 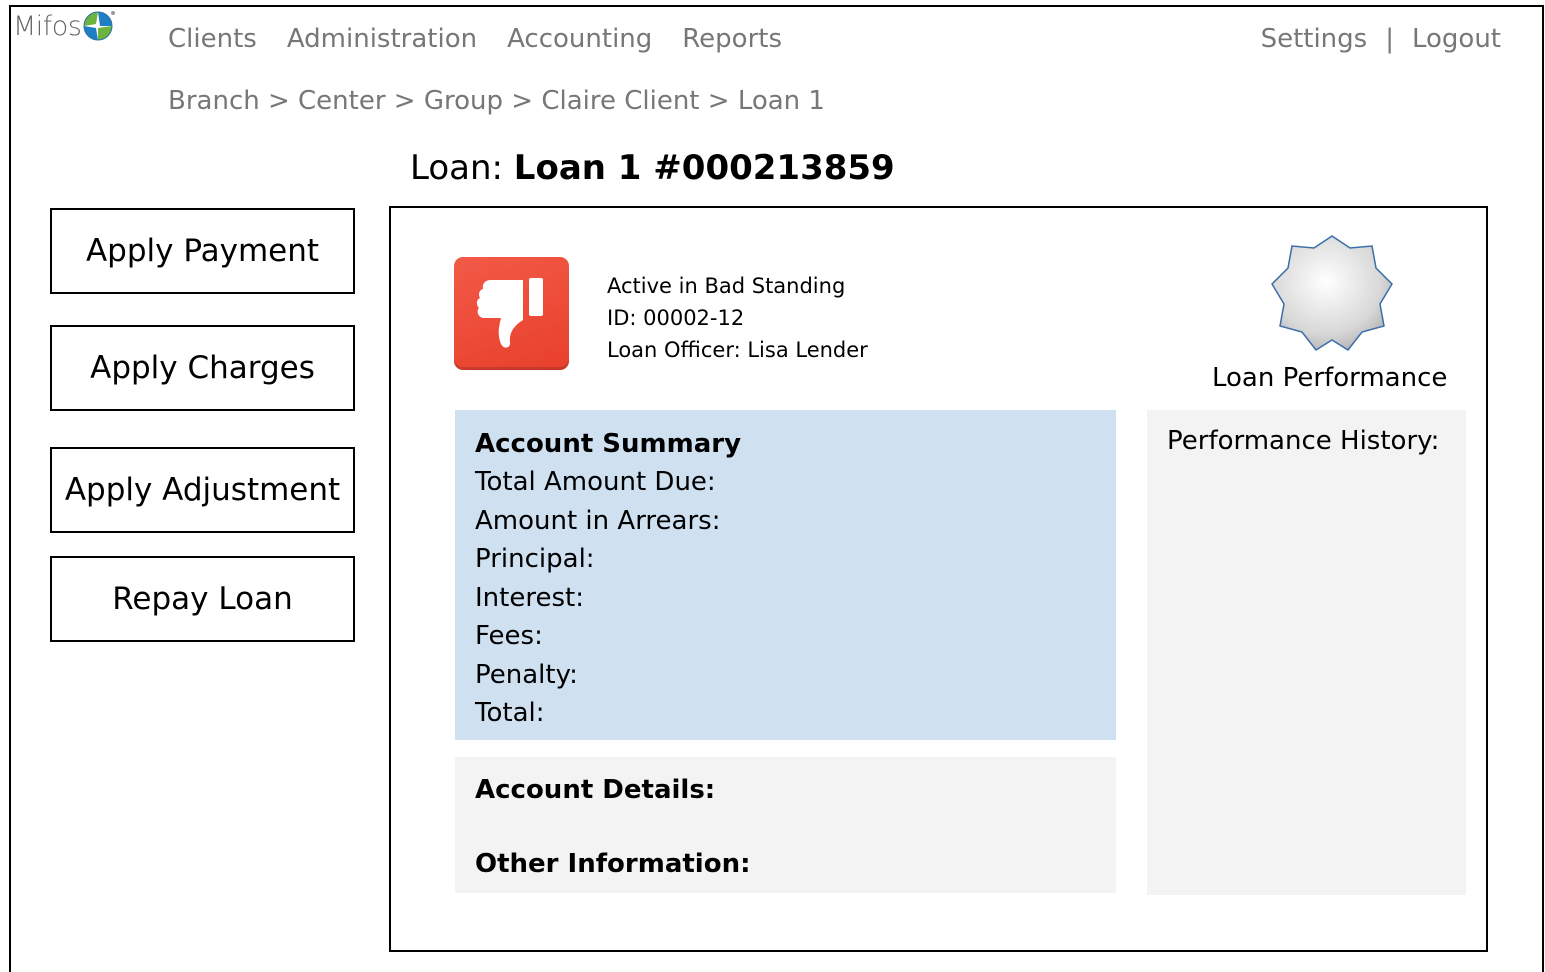 What do you see at coordinates (704, 168) in the screenshot?
I see `loan-name: Loan 1 #000213859` at bounding box center [704, 168].